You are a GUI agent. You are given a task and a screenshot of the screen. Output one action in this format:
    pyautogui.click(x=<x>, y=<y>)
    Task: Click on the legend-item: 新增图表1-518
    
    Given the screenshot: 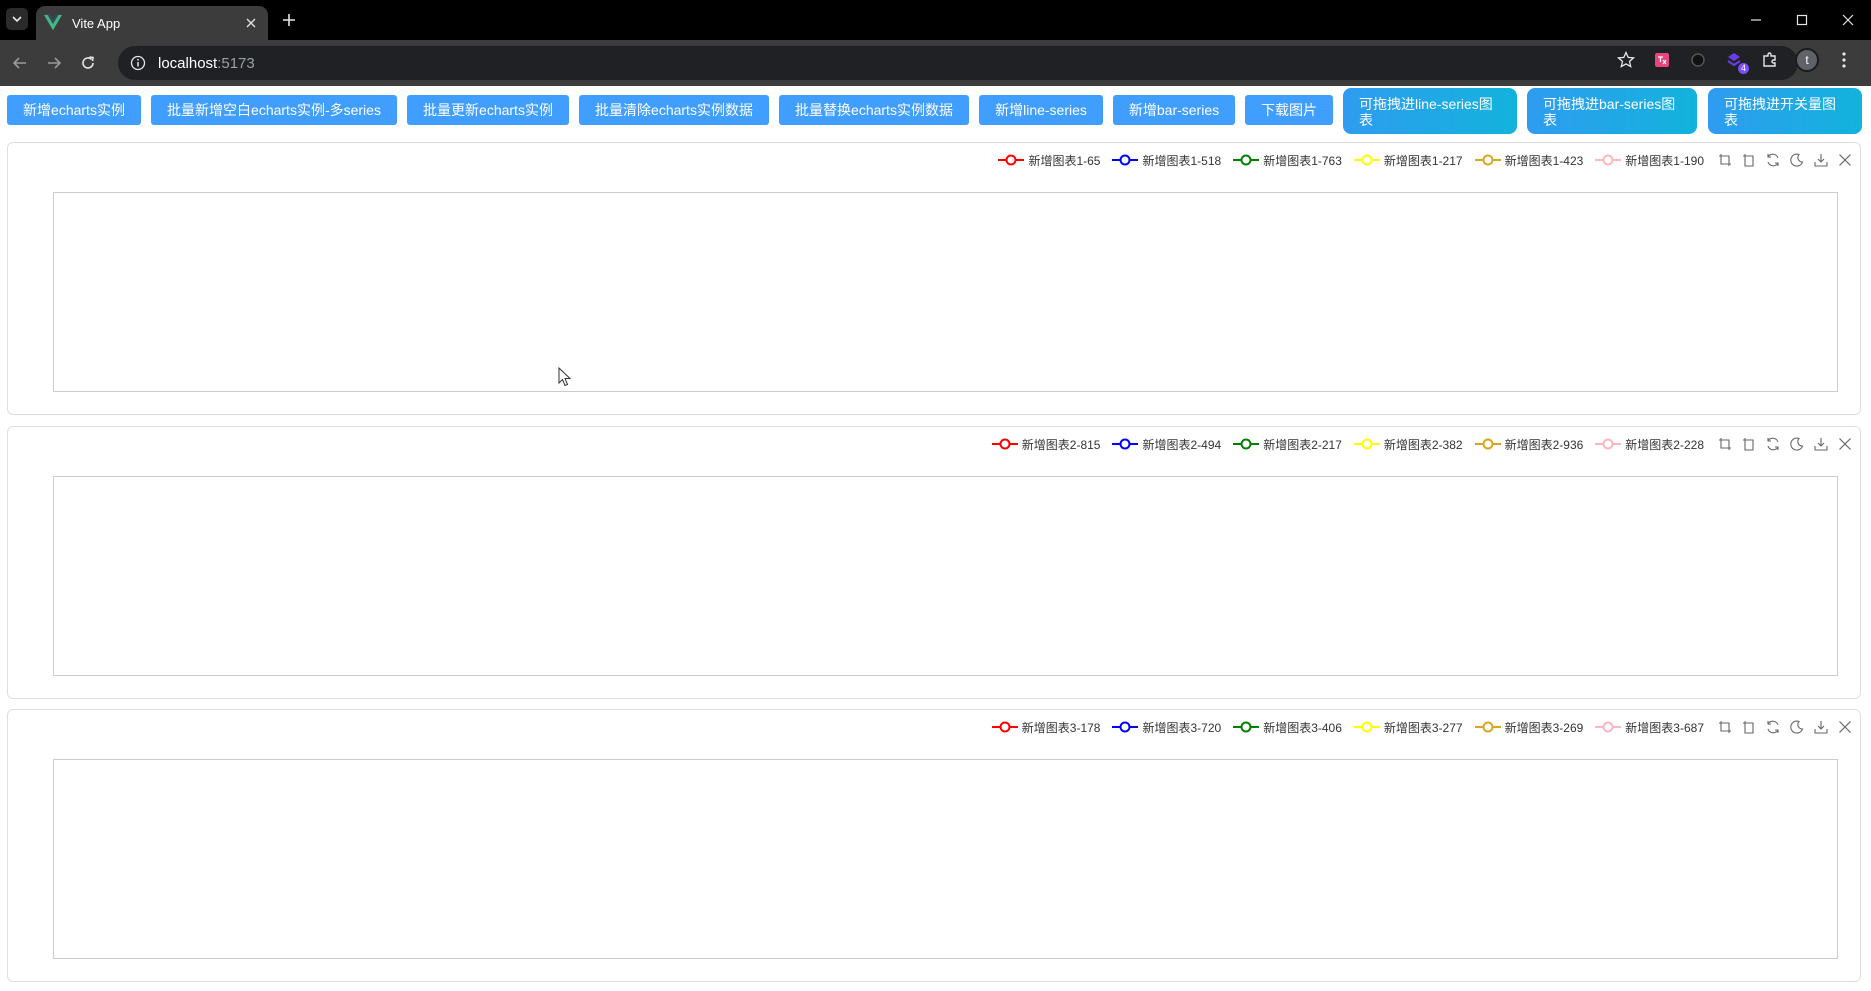 What is the action you would take?
    pyautogui.click(x=1166, y=160)
    